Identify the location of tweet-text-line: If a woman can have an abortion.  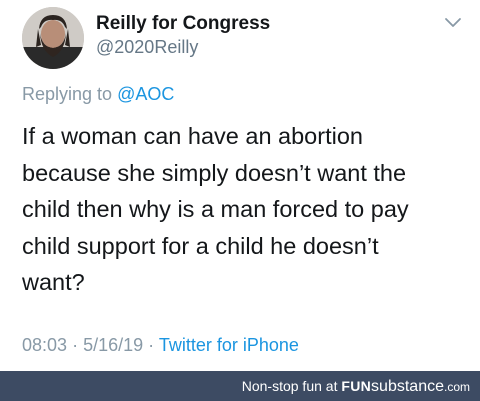
(192, 136).